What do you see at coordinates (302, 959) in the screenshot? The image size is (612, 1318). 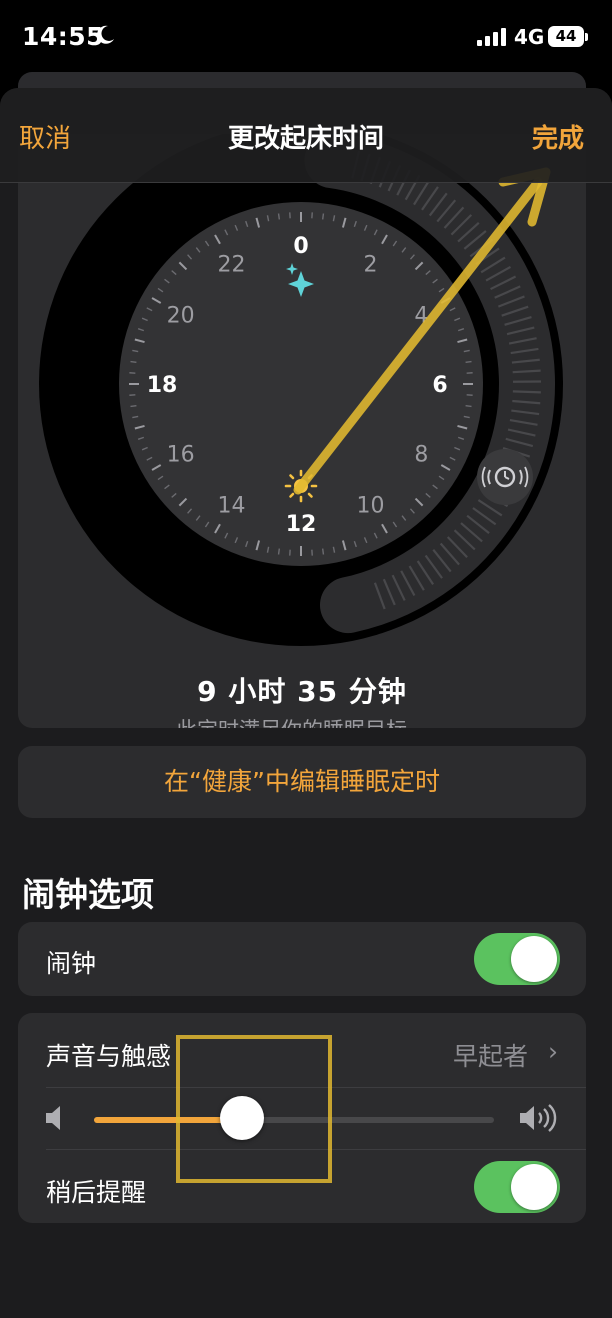 I see `alarm-row: 闹钟` at bounding box center [302, 959].